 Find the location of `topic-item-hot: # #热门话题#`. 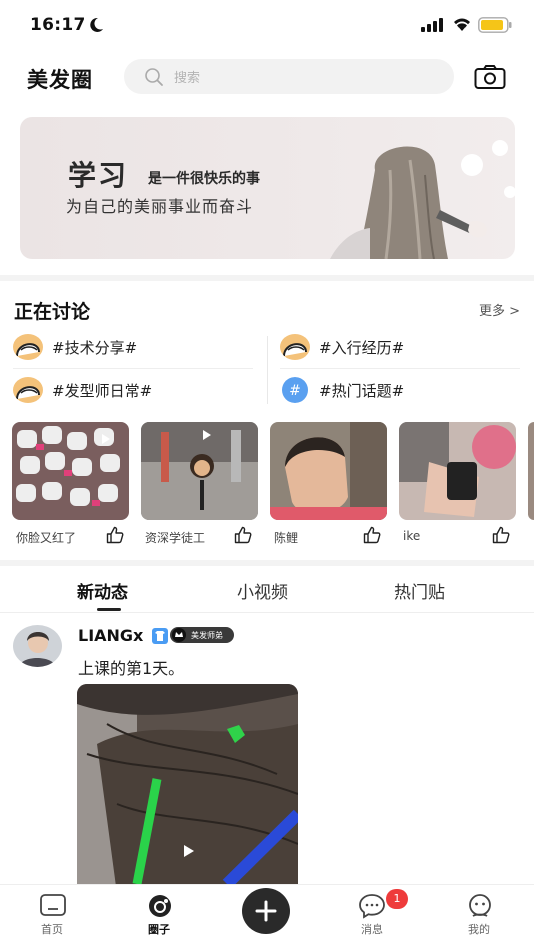

topic-item-hot: # #热门话题# is located at coordinates (342, 390).